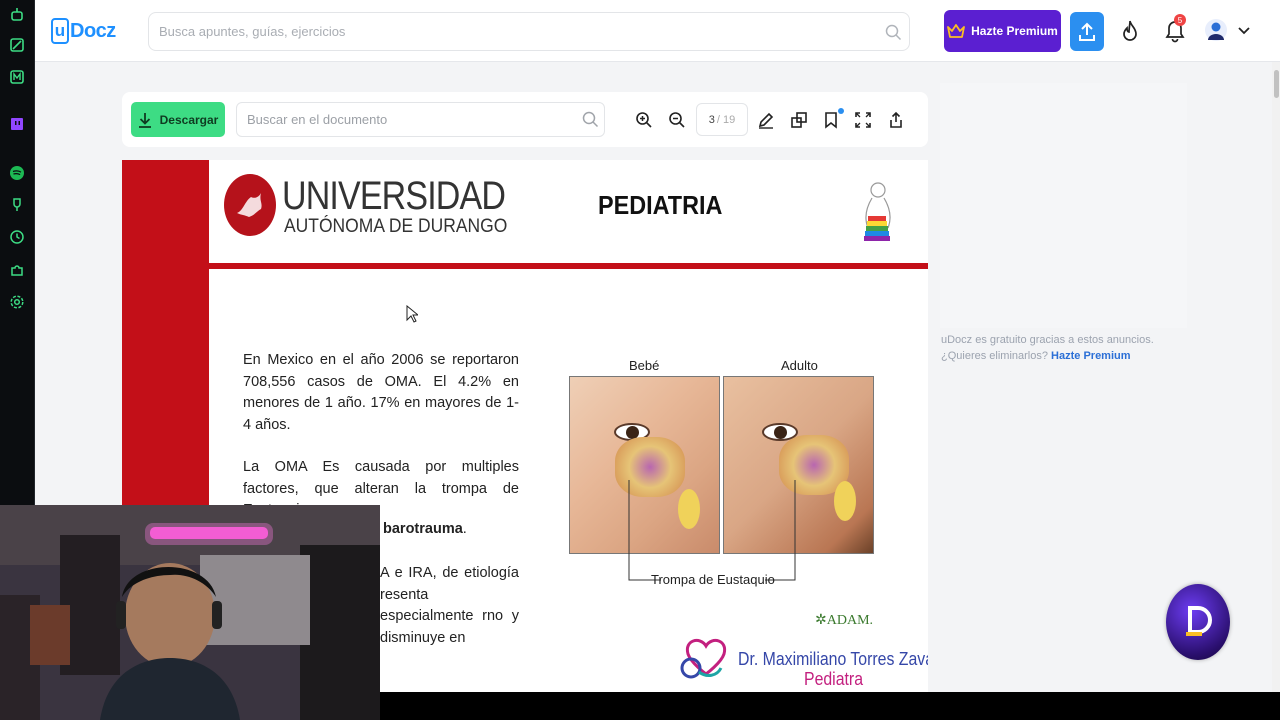  What do you see at coordinates (850, 620) in the screenshot?
I see `adam-text: ADAM.` at bounding box center [850, 620].